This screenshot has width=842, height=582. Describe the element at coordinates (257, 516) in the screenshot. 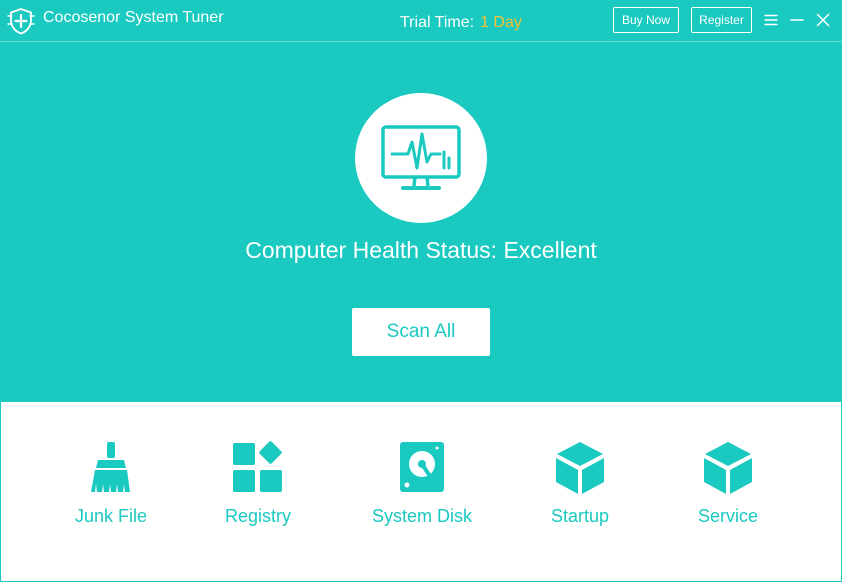

I see `tool-label: Registry` at that location.